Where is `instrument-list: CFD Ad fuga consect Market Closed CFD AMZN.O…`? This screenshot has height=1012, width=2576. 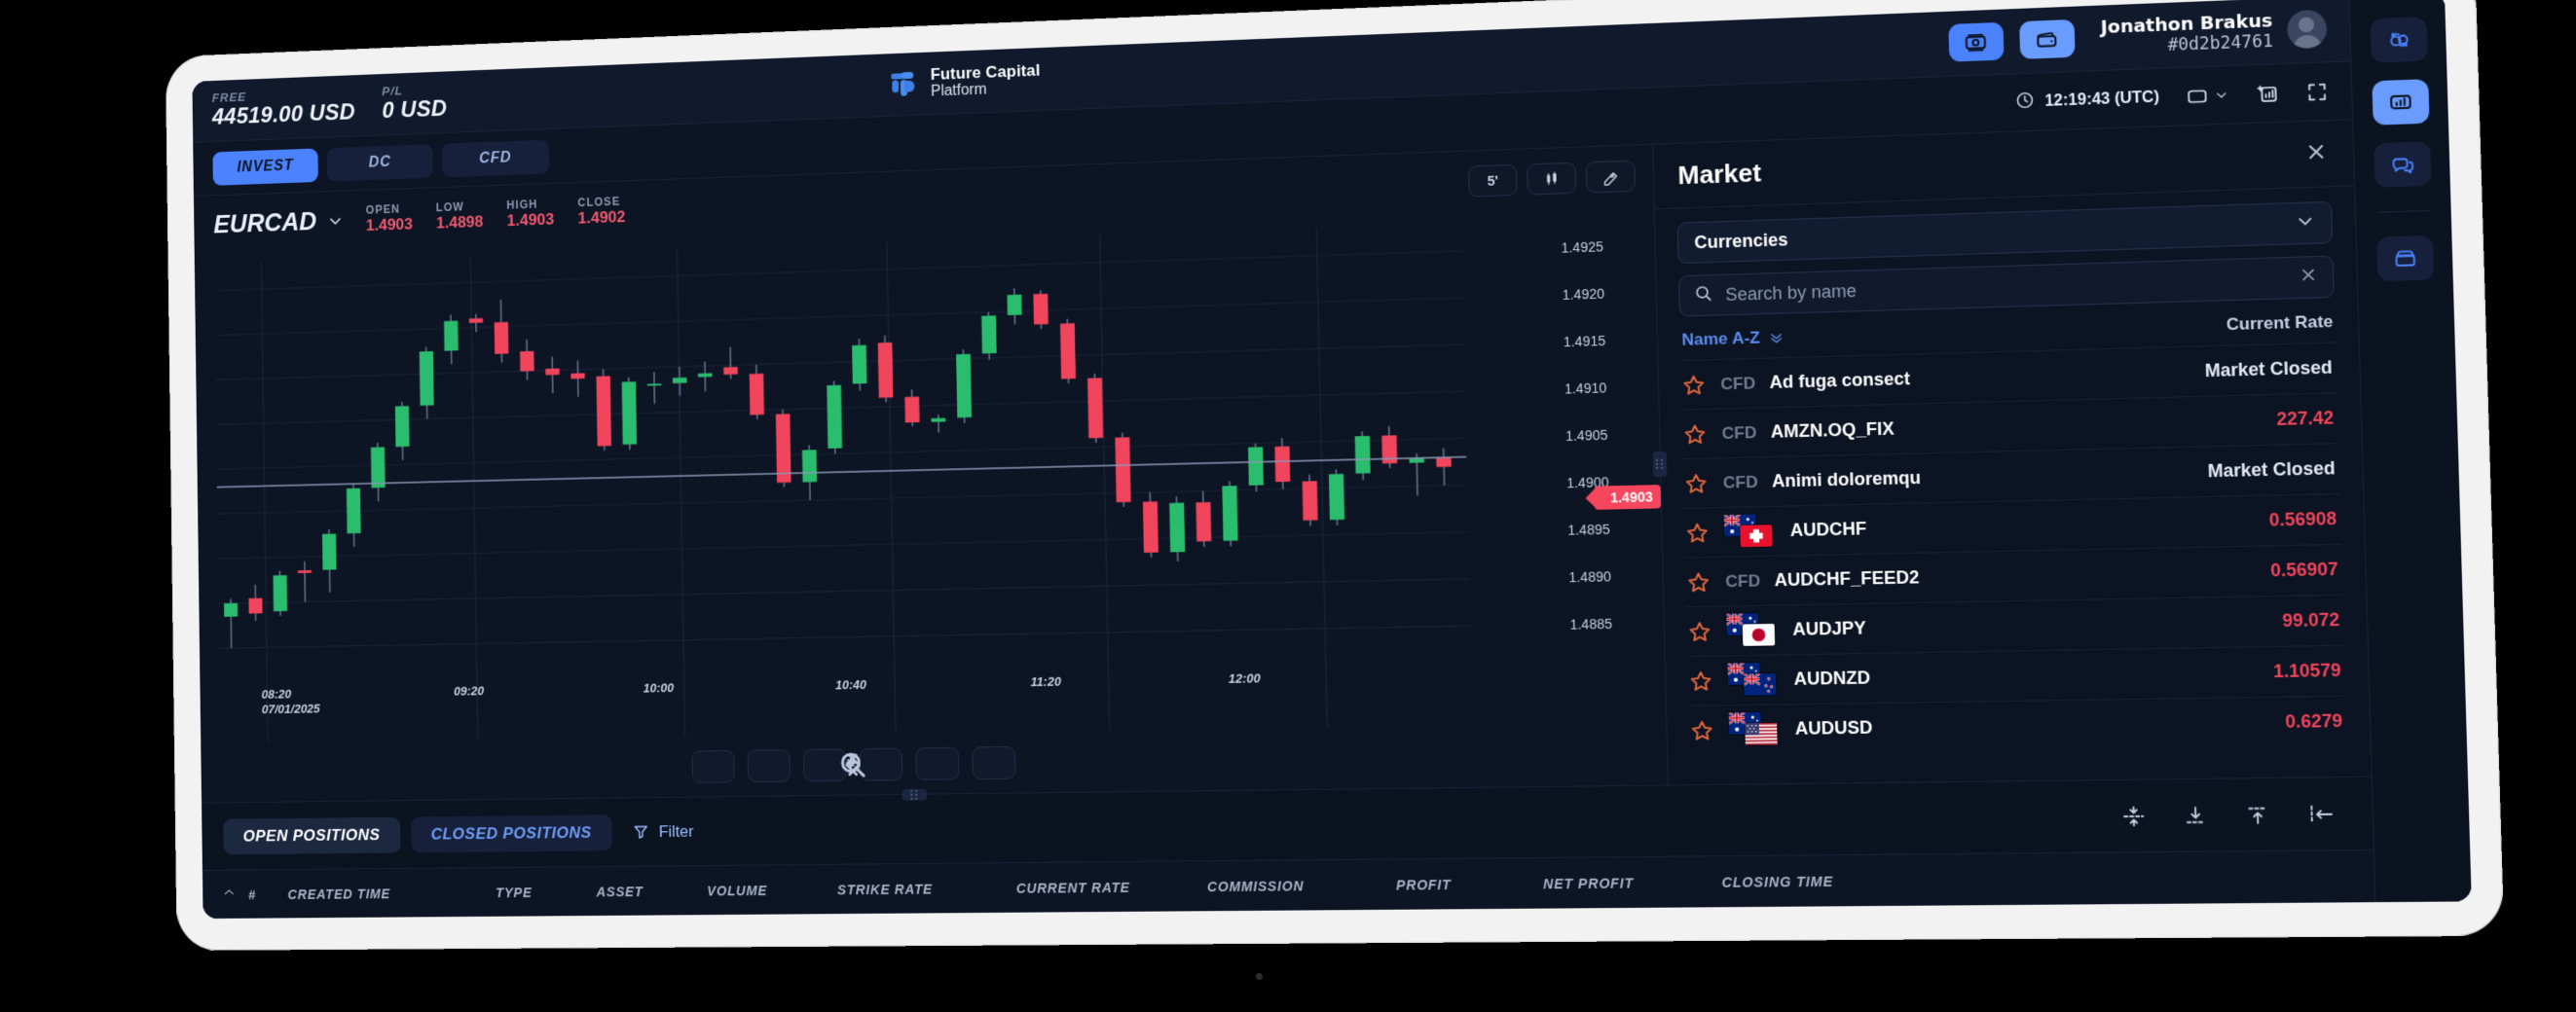 instrument-list: CFD Ad fuga consect Market Closed CFD AMZN.O… is located at coordinates (2014, 563).